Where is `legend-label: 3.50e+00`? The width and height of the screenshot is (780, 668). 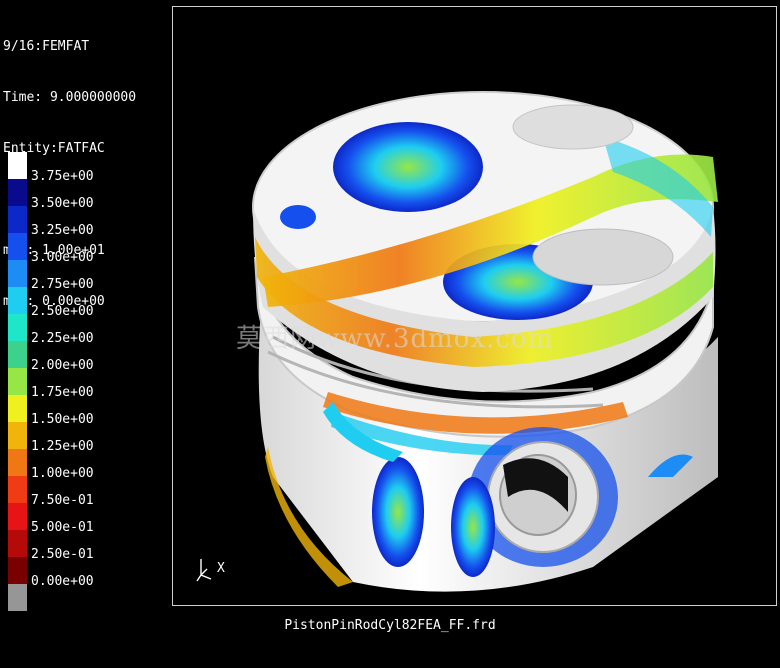
legend-label: 3.50e+00 is located at coordinates (62, 203).